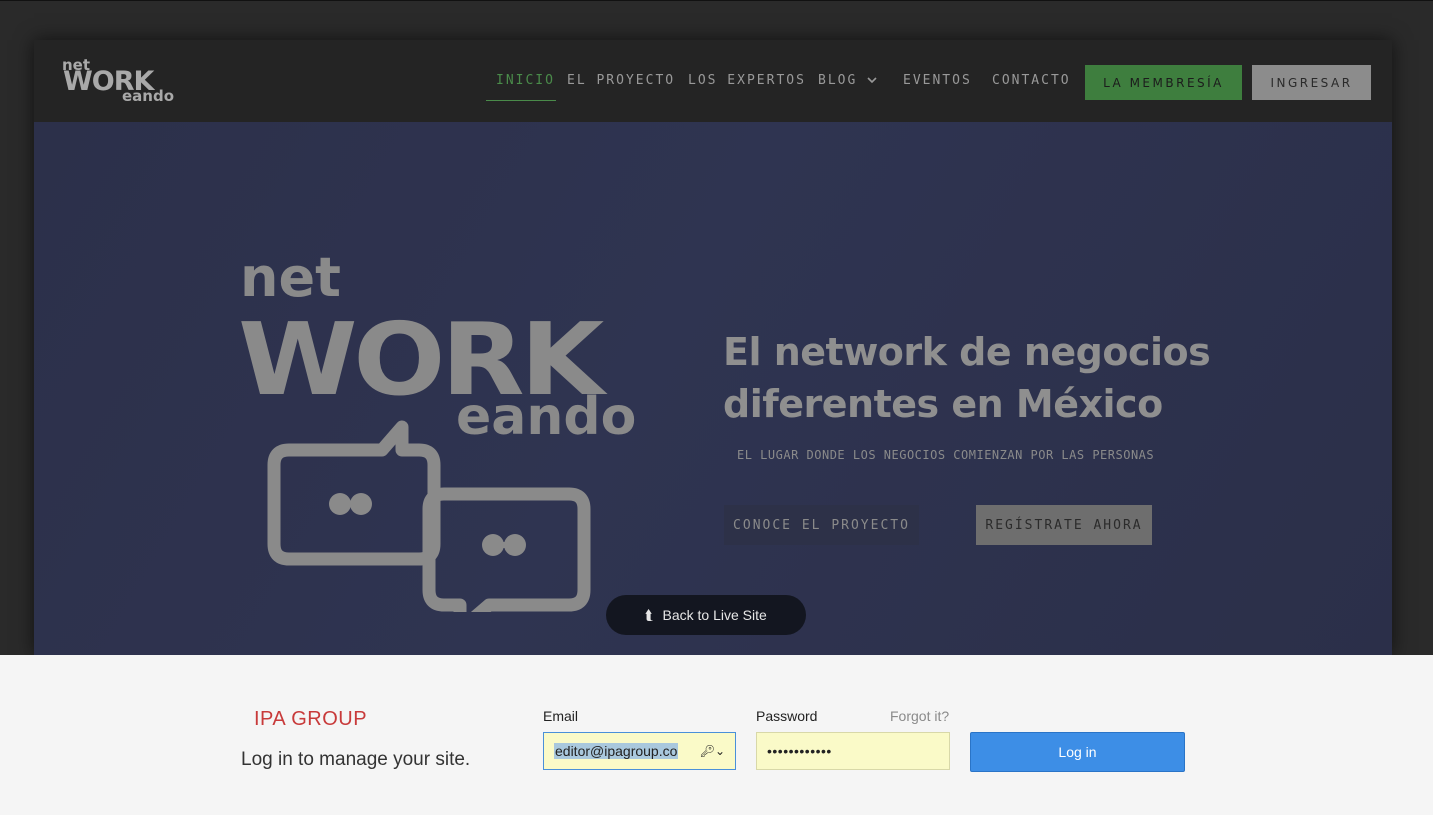 Image resolution: width=1433 pixels, height=815 pixels. Describe the element at coordinates (148, 96) in the screenshot. I see `logo-eando: eando` at that location.